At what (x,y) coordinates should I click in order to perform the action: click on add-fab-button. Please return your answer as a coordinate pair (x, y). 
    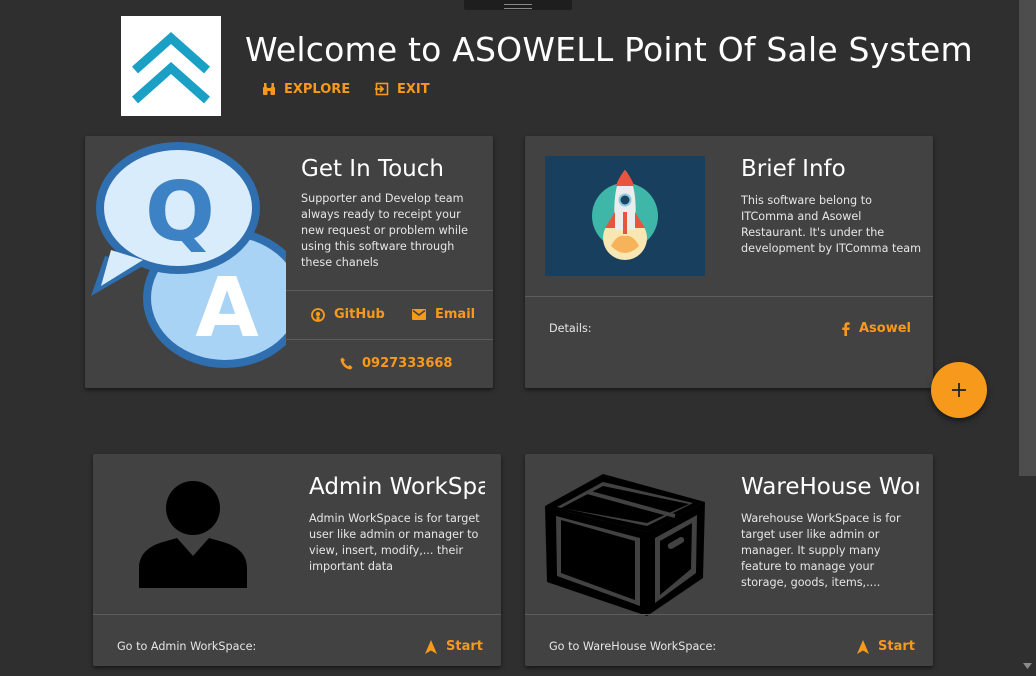
    Looking at the image, I should click on (959, 390).